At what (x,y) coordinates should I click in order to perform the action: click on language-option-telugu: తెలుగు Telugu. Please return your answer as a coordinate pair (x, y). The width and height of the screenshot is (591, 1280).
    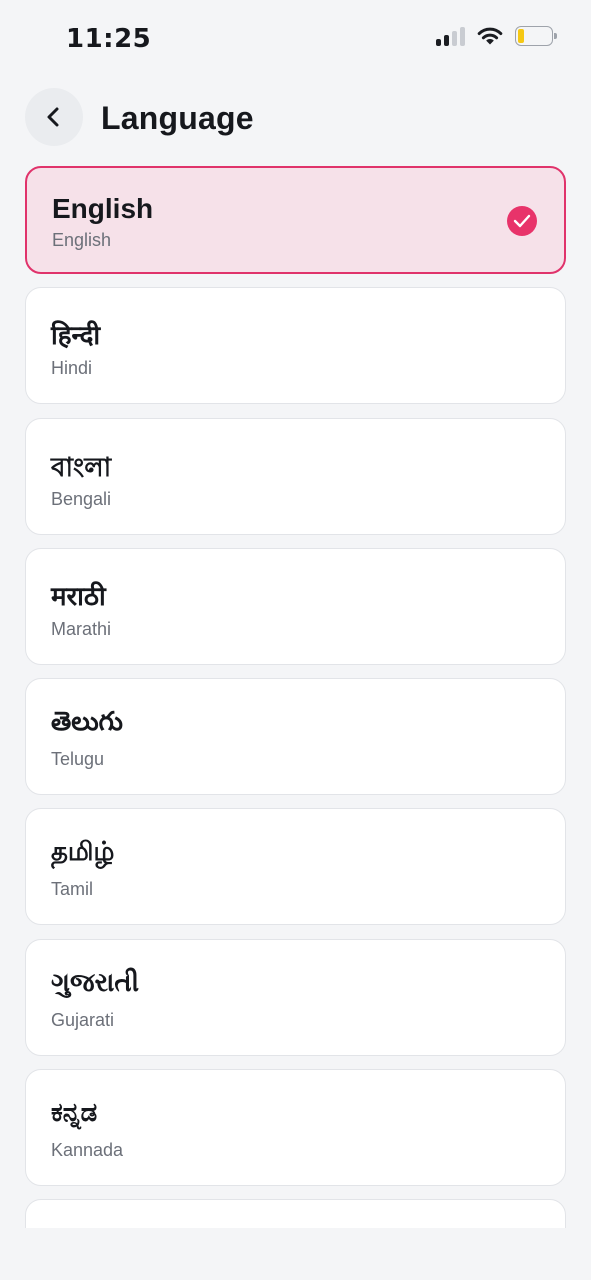
    Looking at the image, I should click on (295, 737).